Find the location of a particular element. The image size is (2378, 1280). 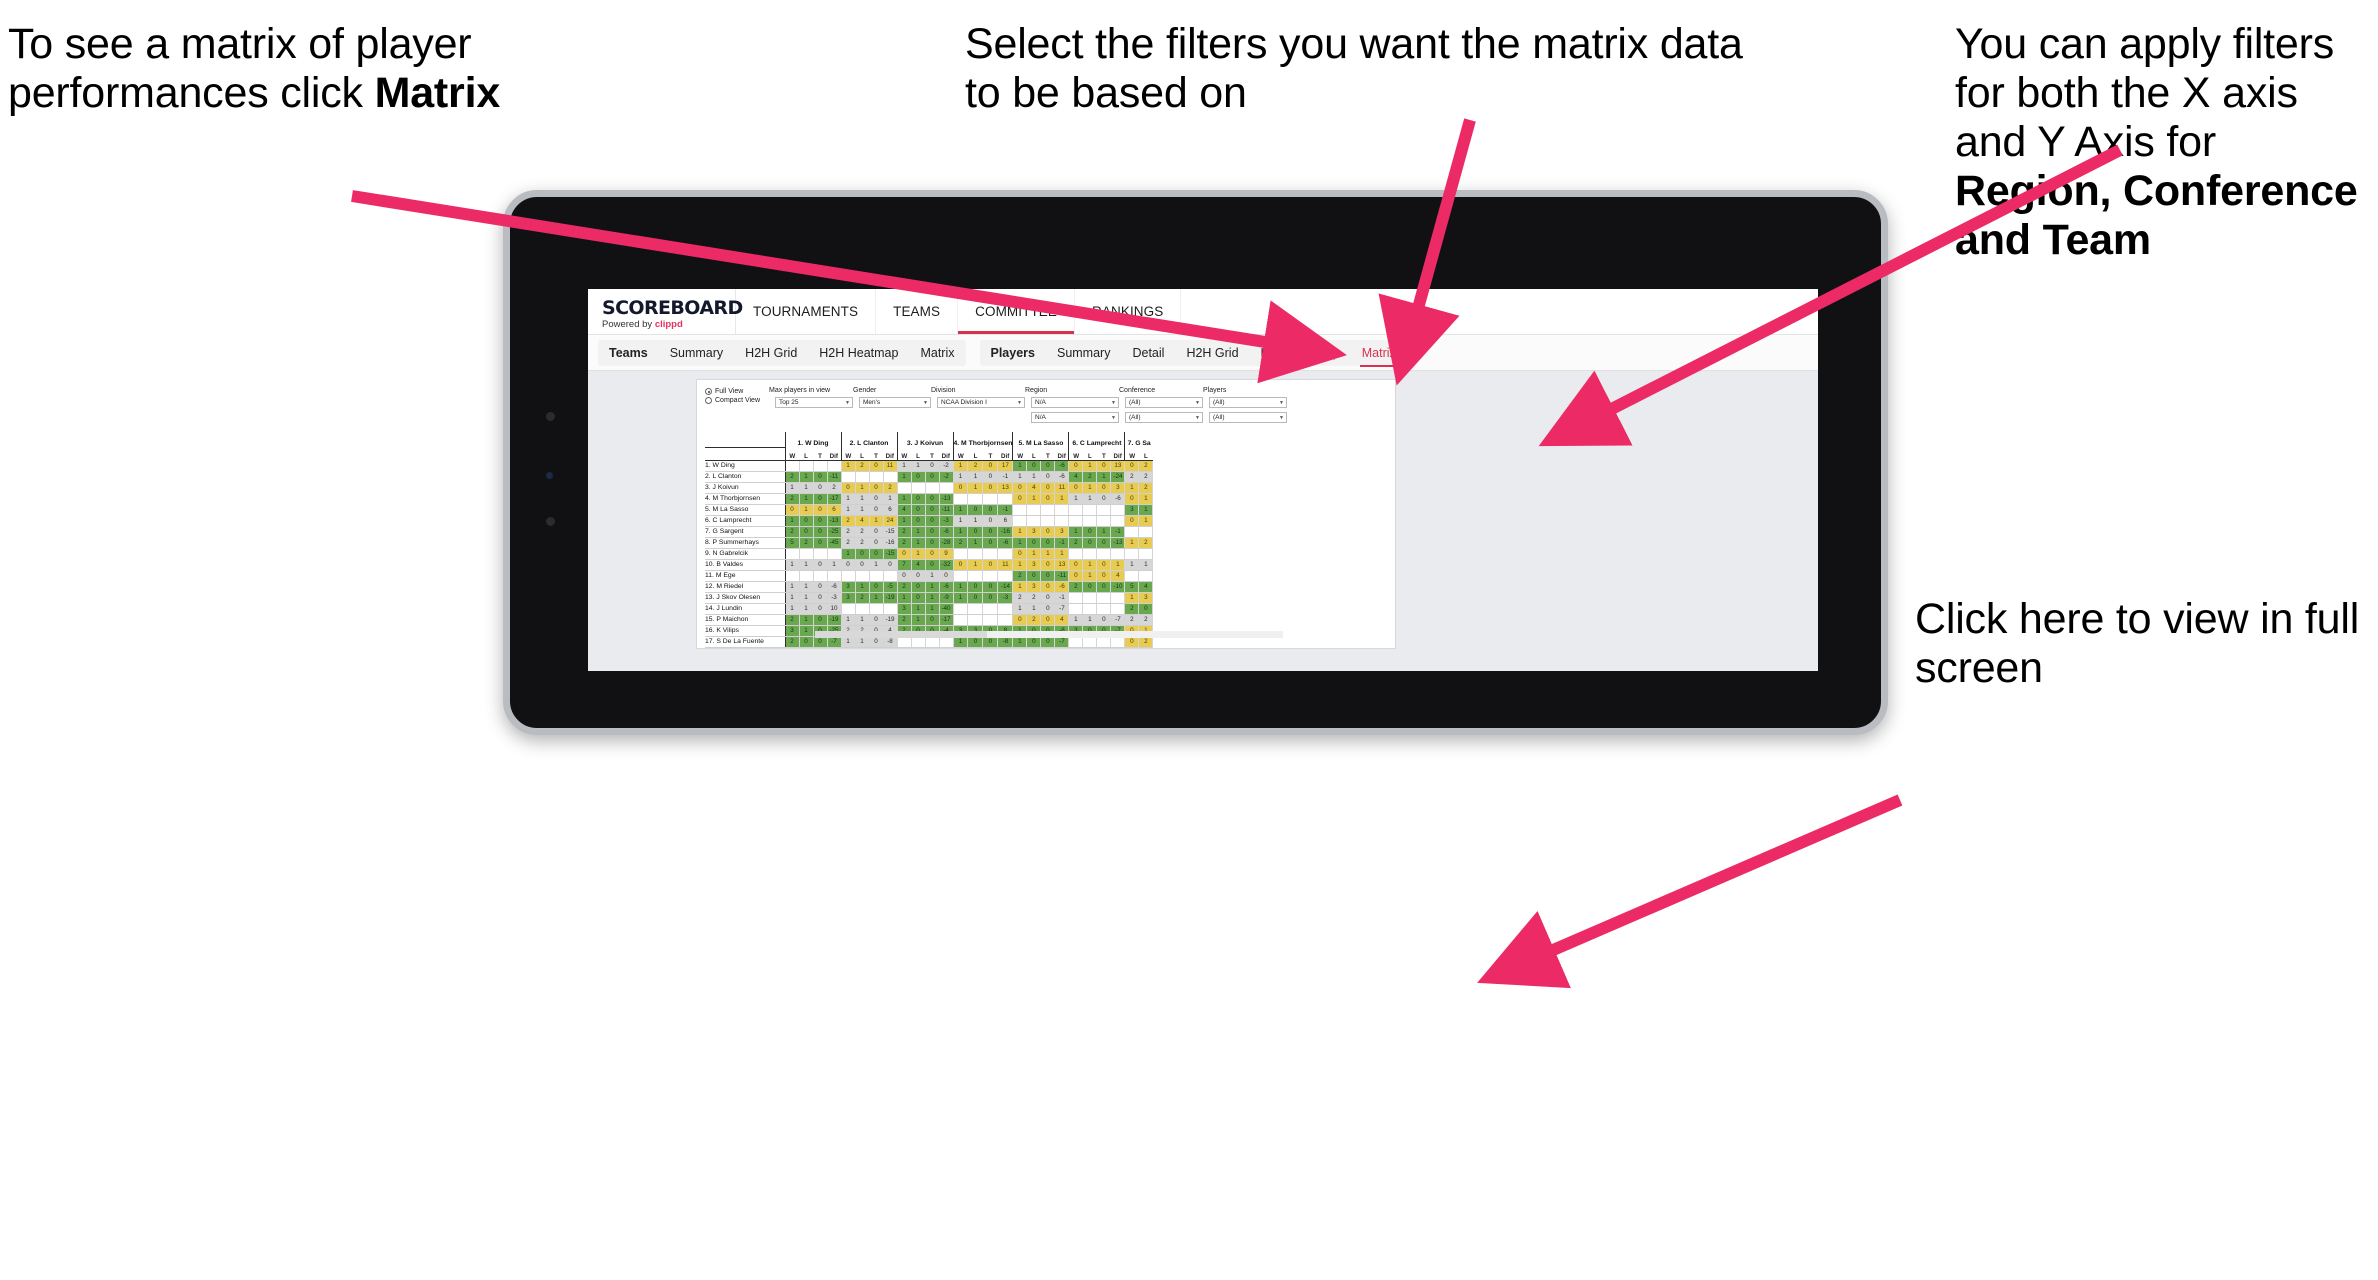

subnav-players-h2h-heatmap: H2H Heatmap is located at coordinates (1300, 353).